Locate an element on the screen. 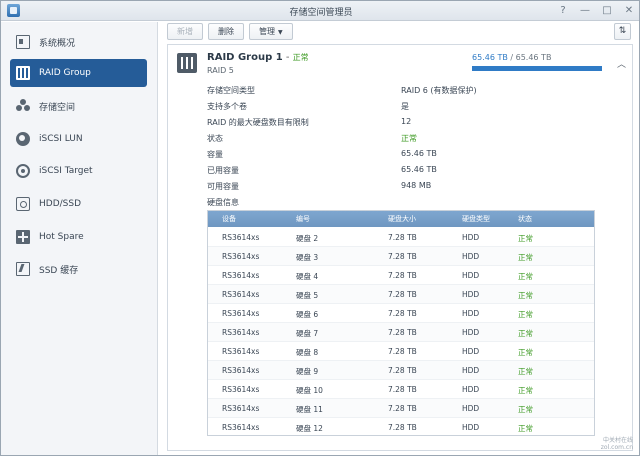  table-row: RS3614xs 硬盘 10 7.28 TB HDD 正常 is located at coordinates (401, 389).